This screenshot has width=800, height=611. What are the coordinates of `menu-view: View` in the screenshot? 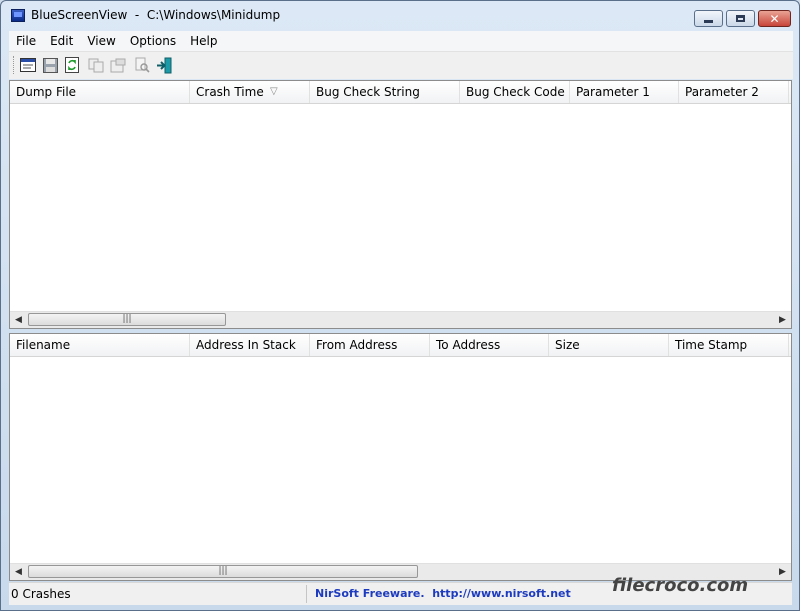 It's located at (101, 41).